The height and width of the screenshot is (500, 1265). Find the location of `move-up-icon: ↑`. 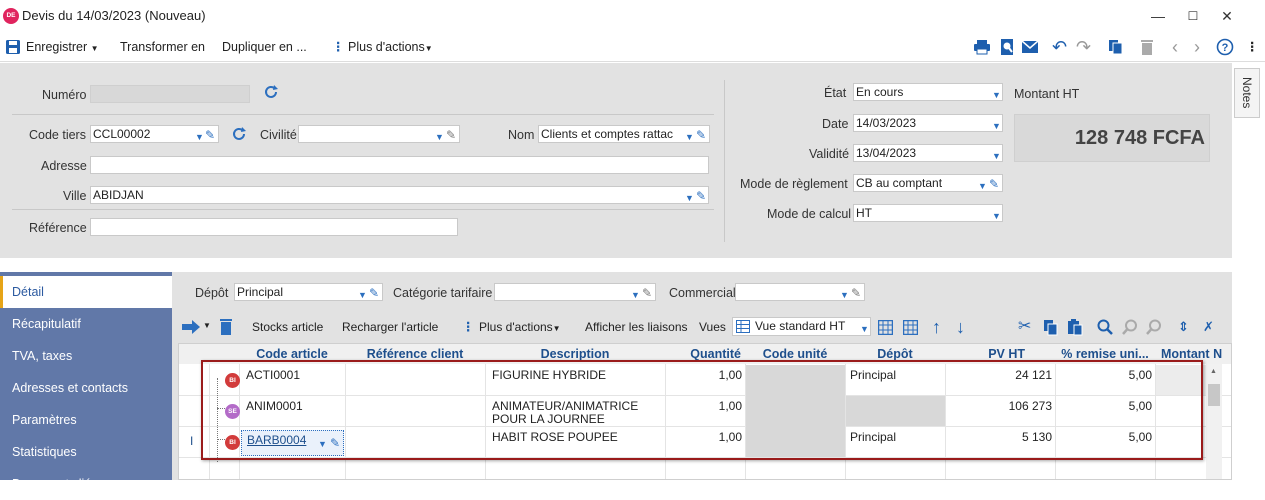

move-up-icon: ↑ is located at coordinates (936, 327).